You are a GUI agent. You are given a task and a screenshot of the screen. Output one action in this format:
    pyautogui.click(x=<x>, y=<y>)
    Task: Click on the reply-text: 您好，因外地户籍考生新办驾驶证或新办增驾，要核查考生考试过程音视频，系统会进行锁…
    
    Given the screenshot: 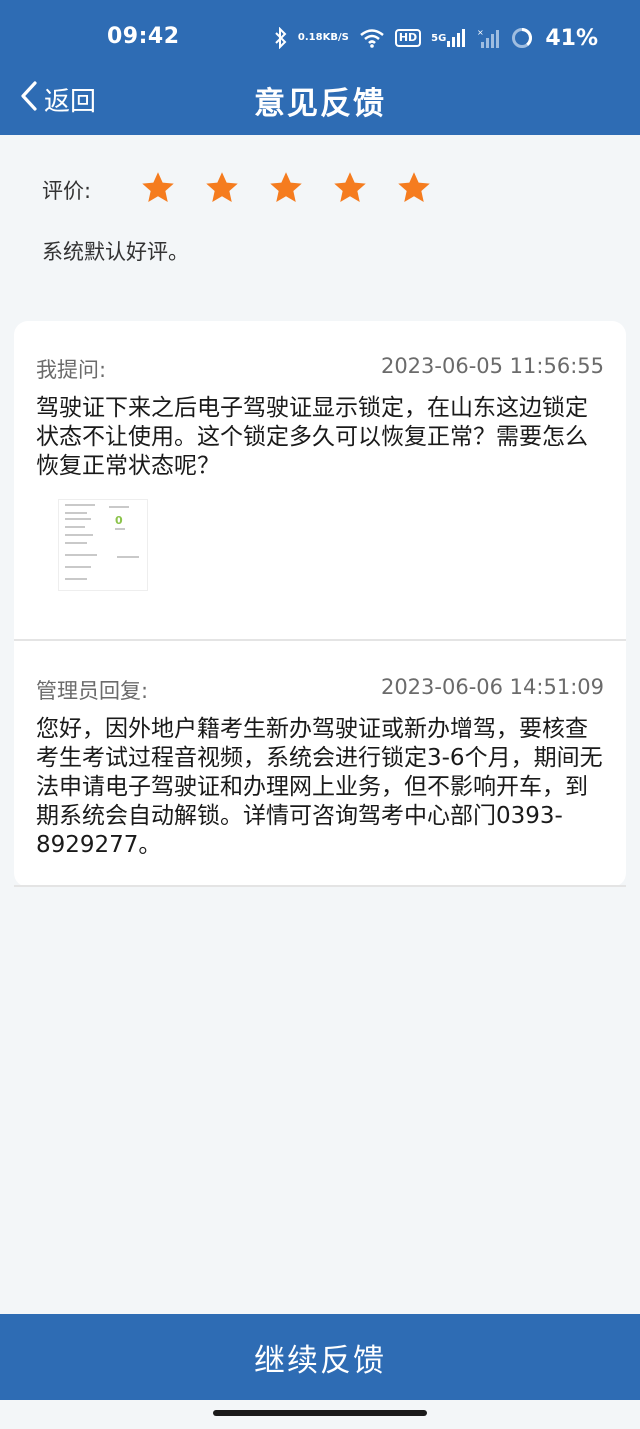 What is the action you would take?
    pyautogui.click(x=319, y=787)
    